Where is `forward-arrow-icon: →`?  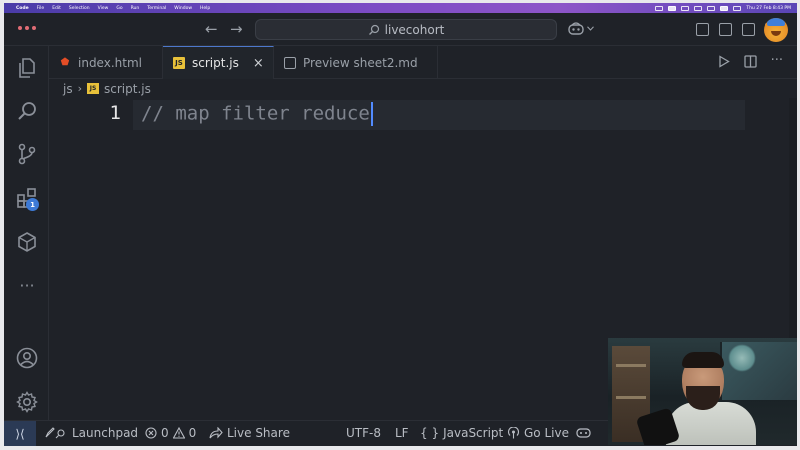
forward-arrow-icon: → is located at coordinates (236, 29).